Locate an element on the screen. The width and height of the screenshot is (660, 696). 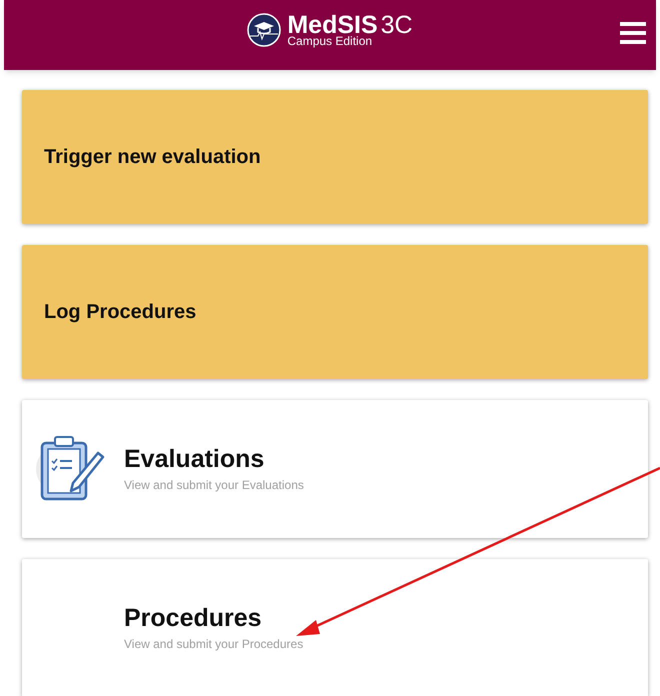
card-title: Procedures is located at coordinates (193, 618).